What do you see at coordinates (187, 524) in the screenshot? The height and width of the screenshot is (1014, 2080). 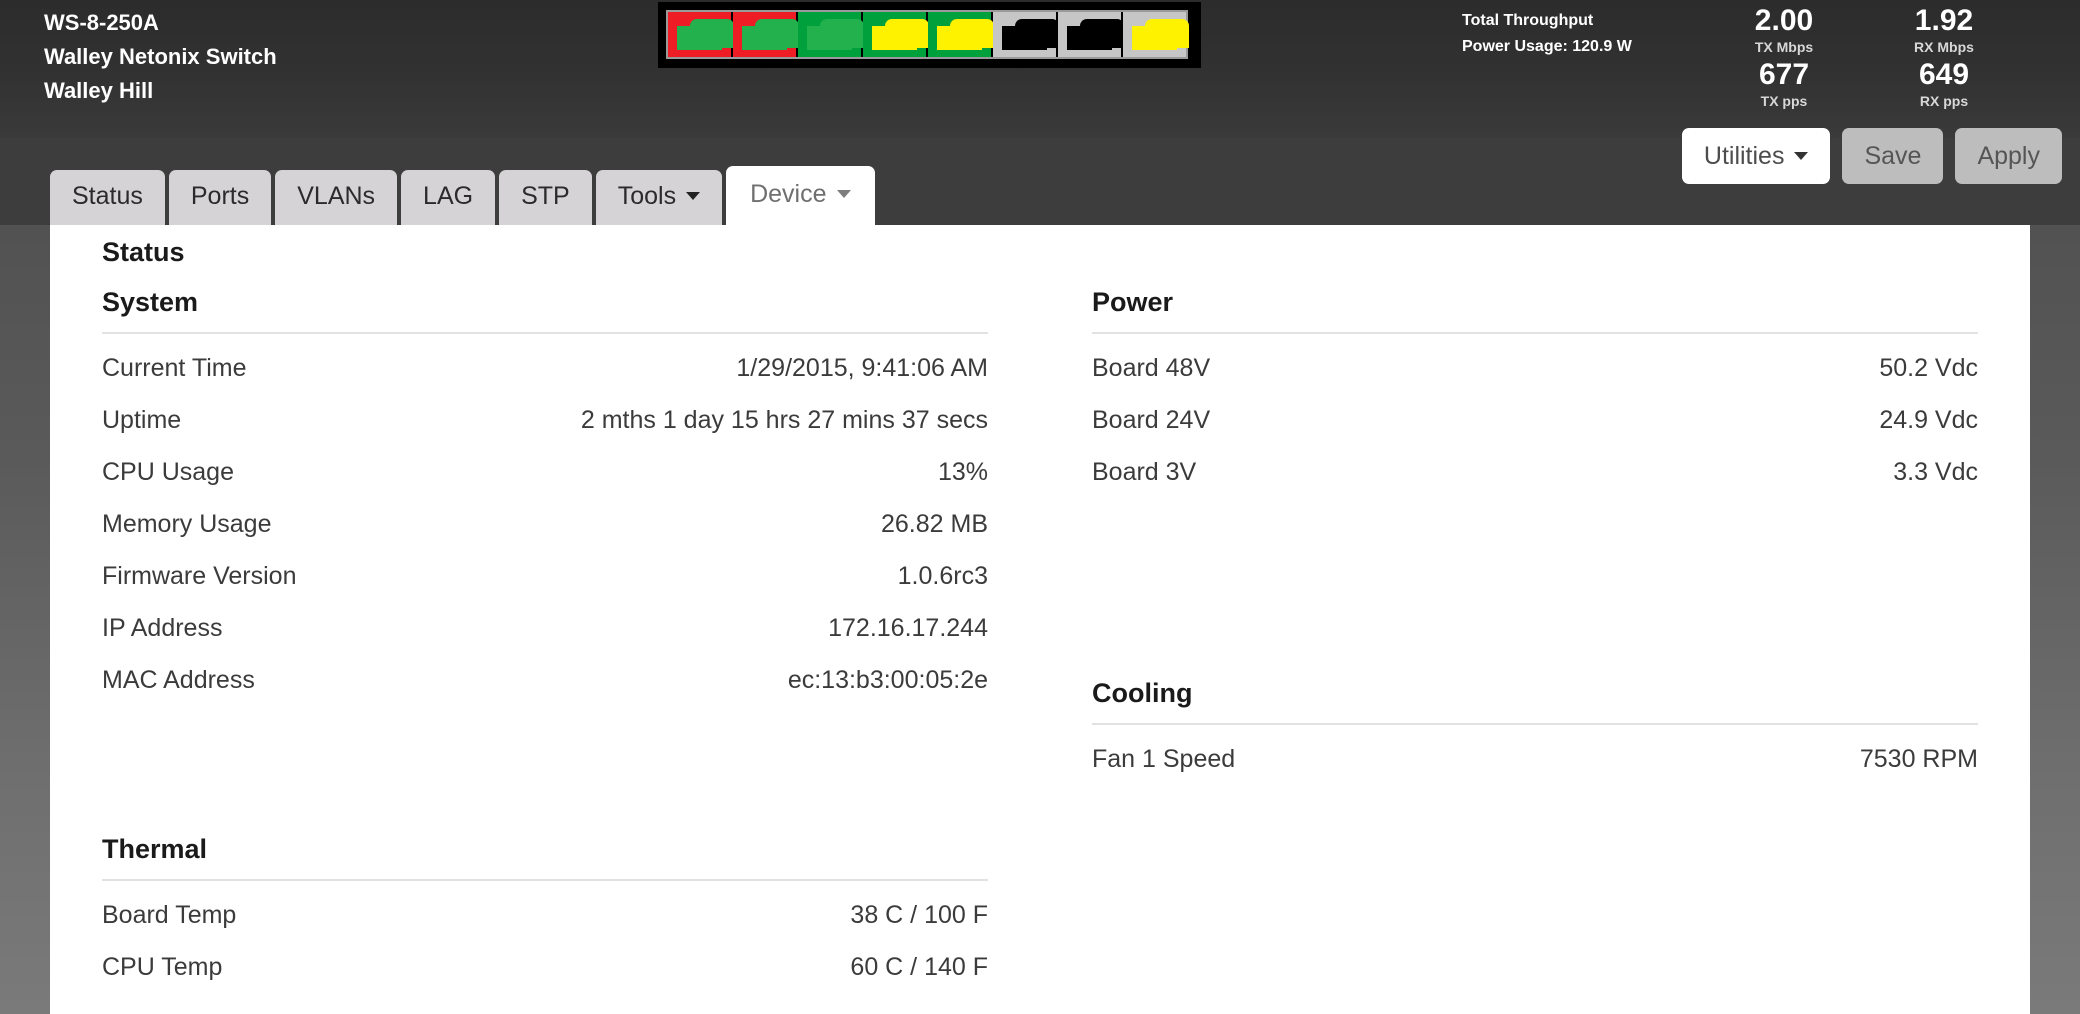 I see `status-row-key: Memory Usage` at bounding box center [187, 524].